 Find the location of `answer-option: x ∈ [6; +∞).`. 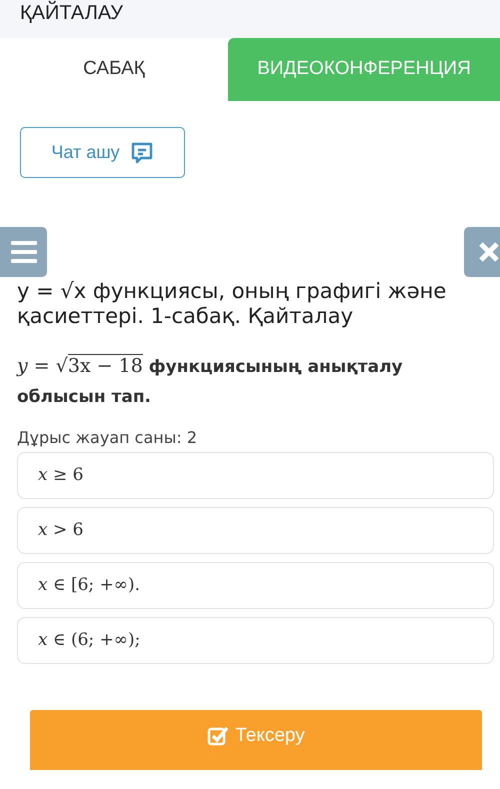

answer-option: x ∈ [6; +∞). is located at coordinates (255, 585).